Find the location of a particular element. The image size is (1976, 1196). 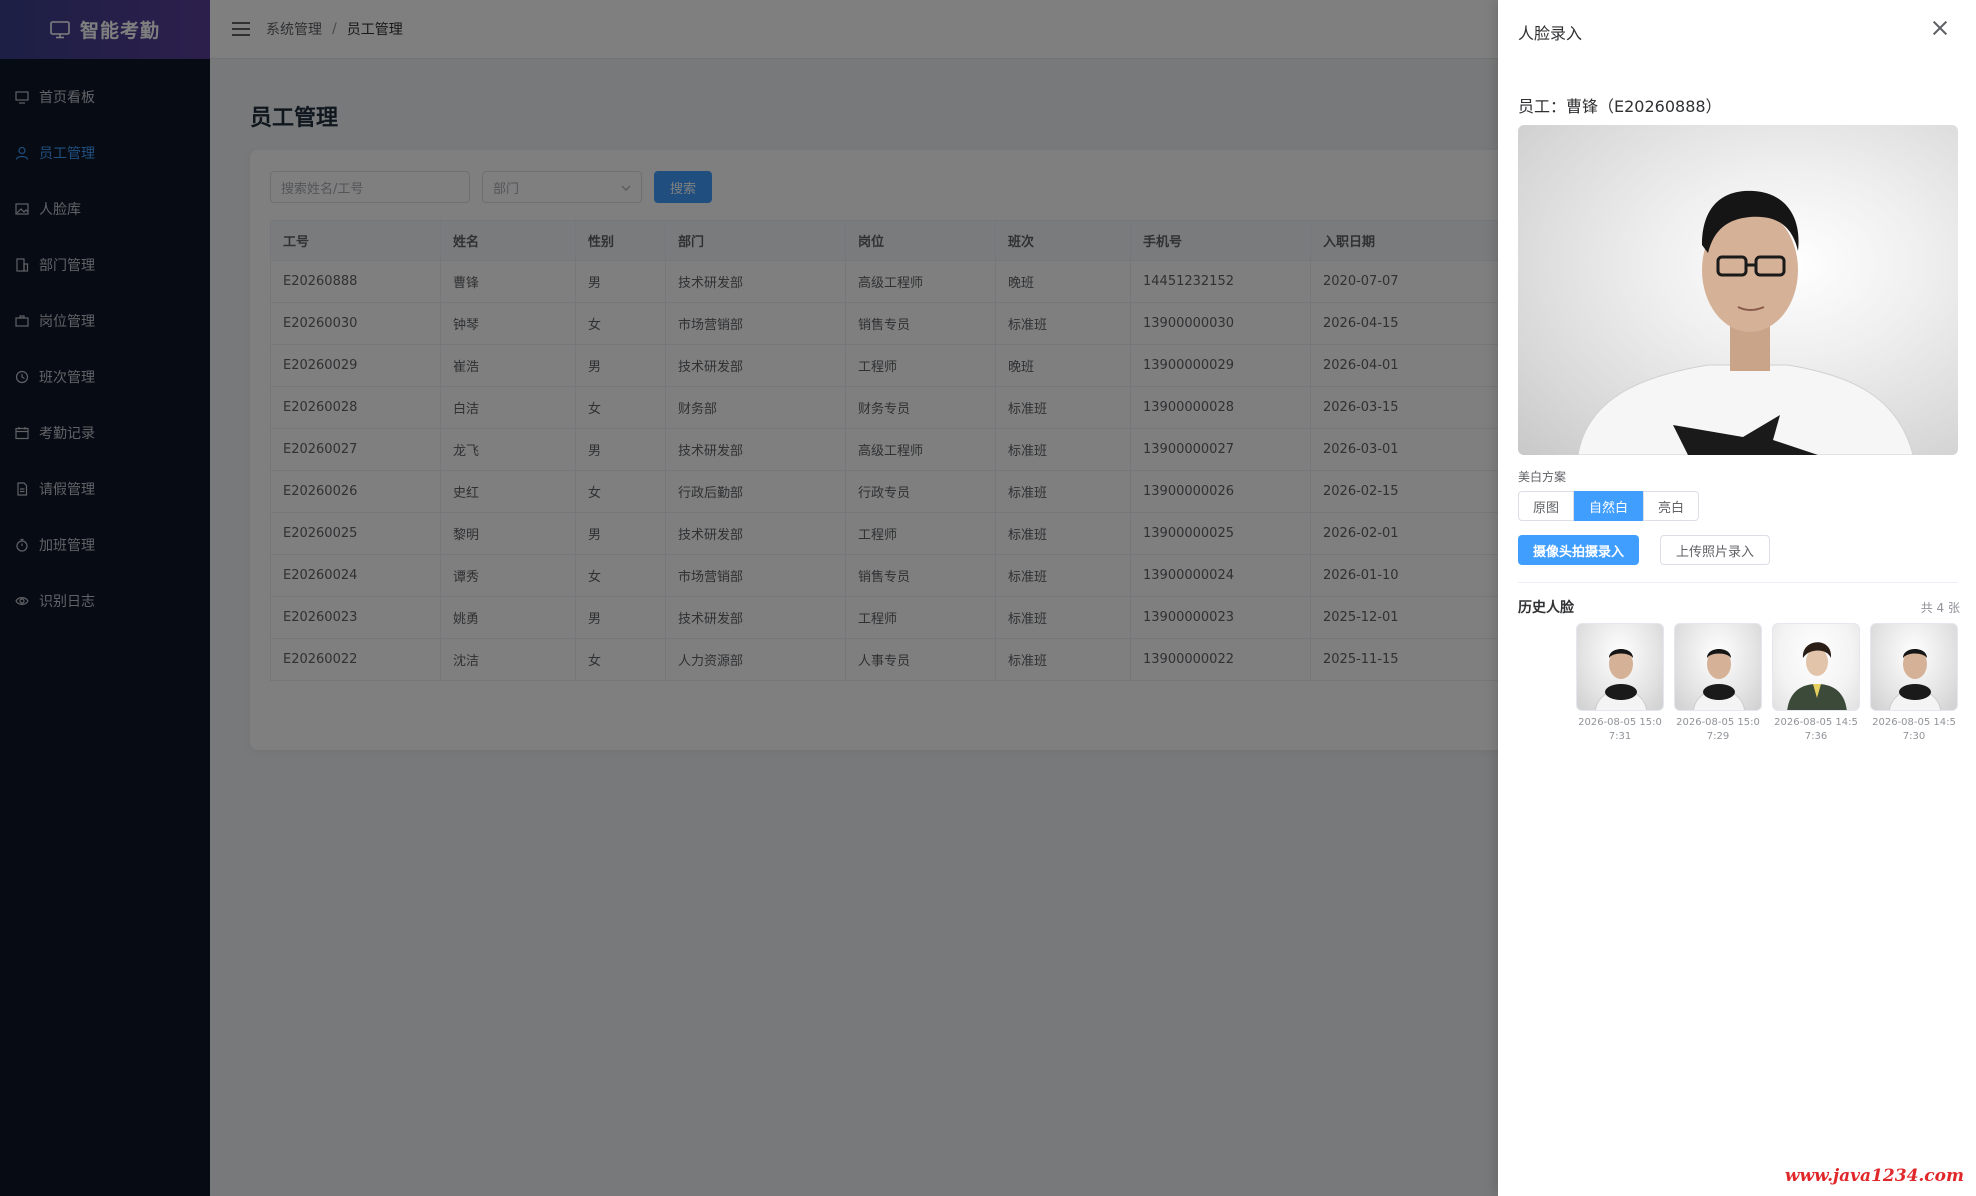

beauty-label: 美白方案 is located at coordinates (1542, 477).